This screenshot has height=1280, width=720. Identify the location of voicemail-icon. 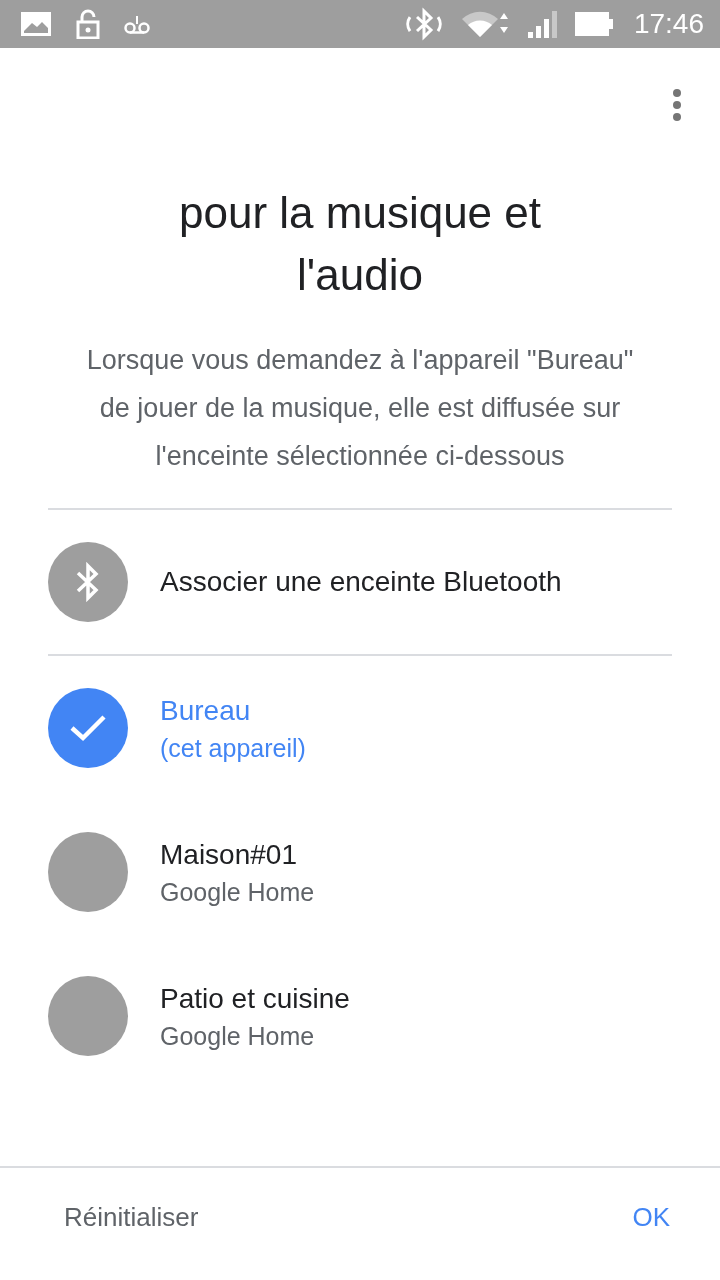
(137, 24).